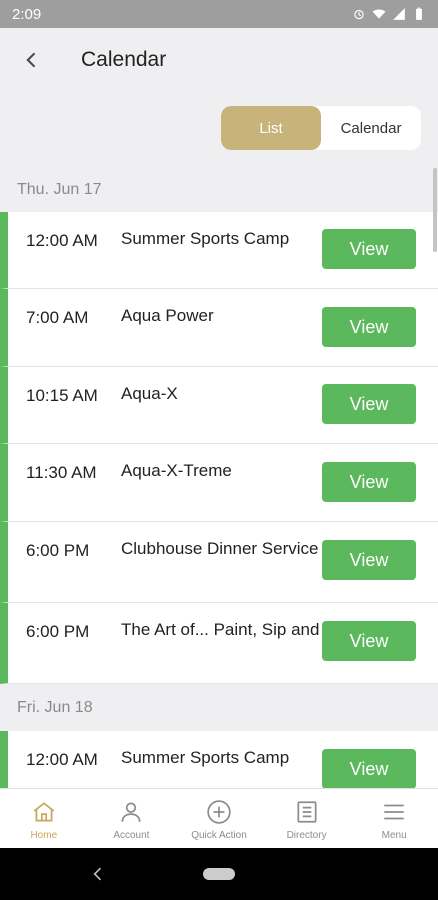  What do you see at coordinates (219, 14) in the screenshot?
I see `status-bar: 2:09` at bounding box center [219, 14].